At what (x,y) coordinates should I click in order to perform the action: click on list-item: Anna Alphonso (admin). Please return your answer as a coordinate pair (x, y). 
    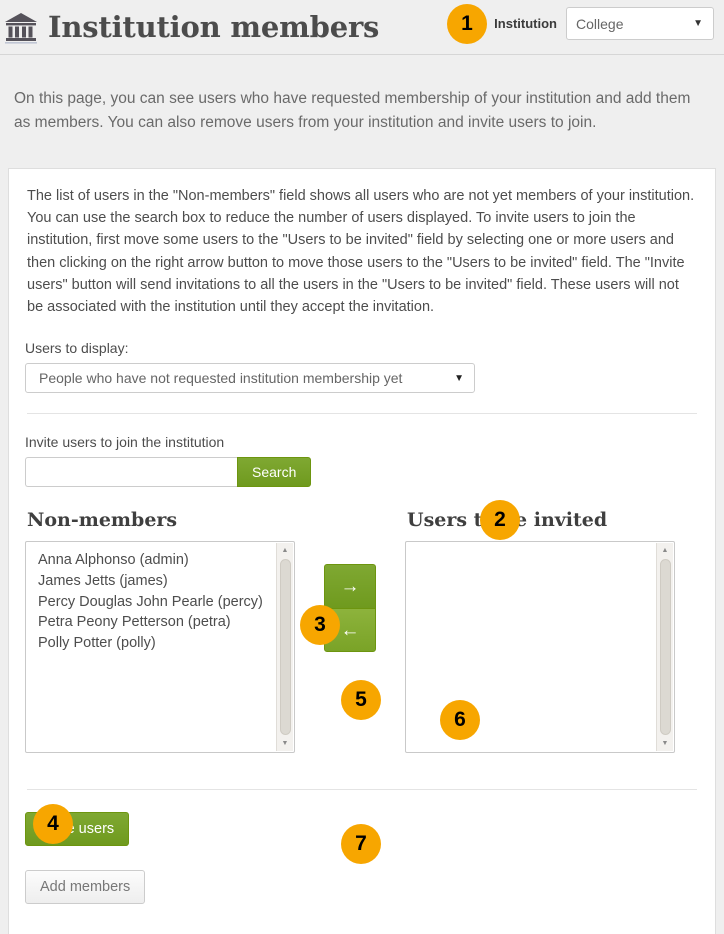
    Looking at the image, I should click on (166, 560).